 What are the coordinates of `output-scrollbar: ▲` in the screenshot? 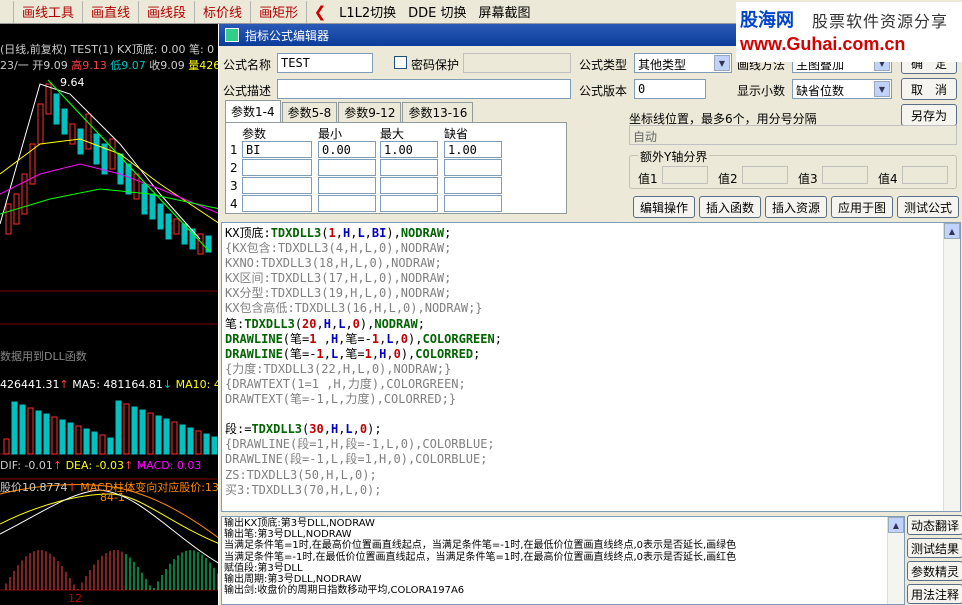 It's located at (895, 560).